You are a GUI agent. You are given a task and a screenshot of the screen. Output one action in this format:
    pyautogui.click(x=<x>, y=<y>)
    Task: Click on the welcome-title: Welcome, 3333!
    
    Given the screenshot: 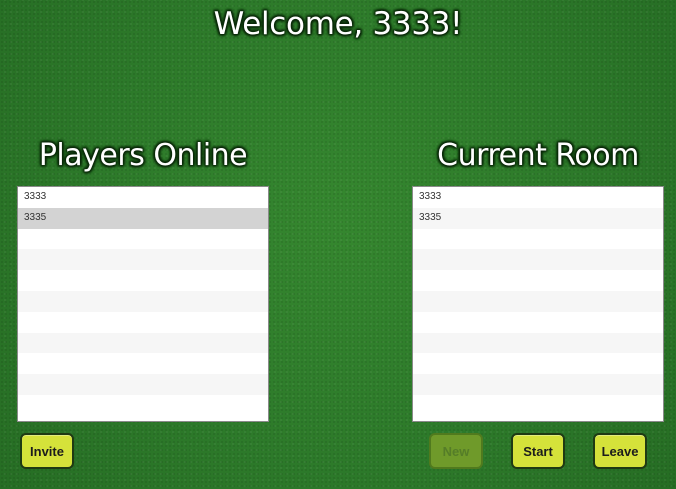 What is the action you would take?
    pyautogui.click(x=338, y=24)
    